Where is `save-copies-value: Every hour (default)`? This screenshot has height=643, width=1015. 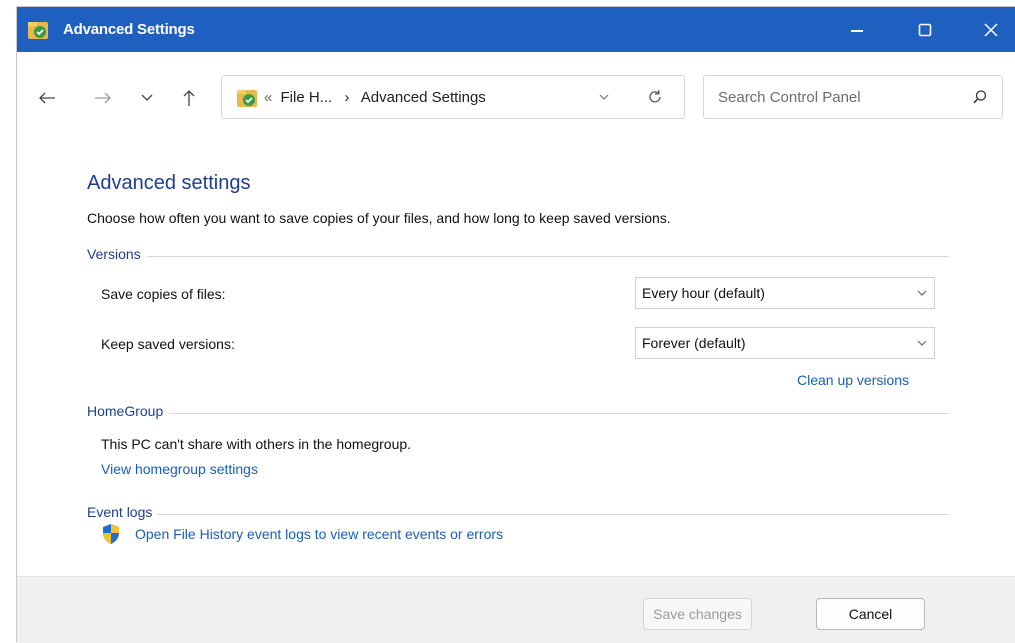 save-copies-value: Every hour (default) is located at coordinates (703, 293).